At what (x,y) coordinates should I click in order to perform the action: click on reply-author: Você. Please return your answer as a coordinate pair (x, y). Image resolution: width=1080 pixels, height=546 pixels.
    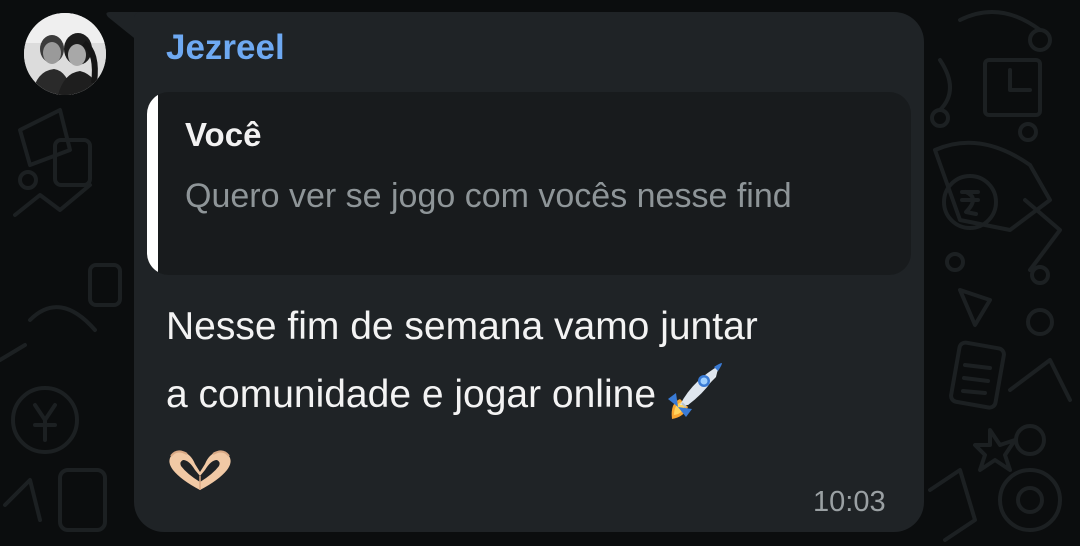
    Looking at the image, I should click on (223, 134).